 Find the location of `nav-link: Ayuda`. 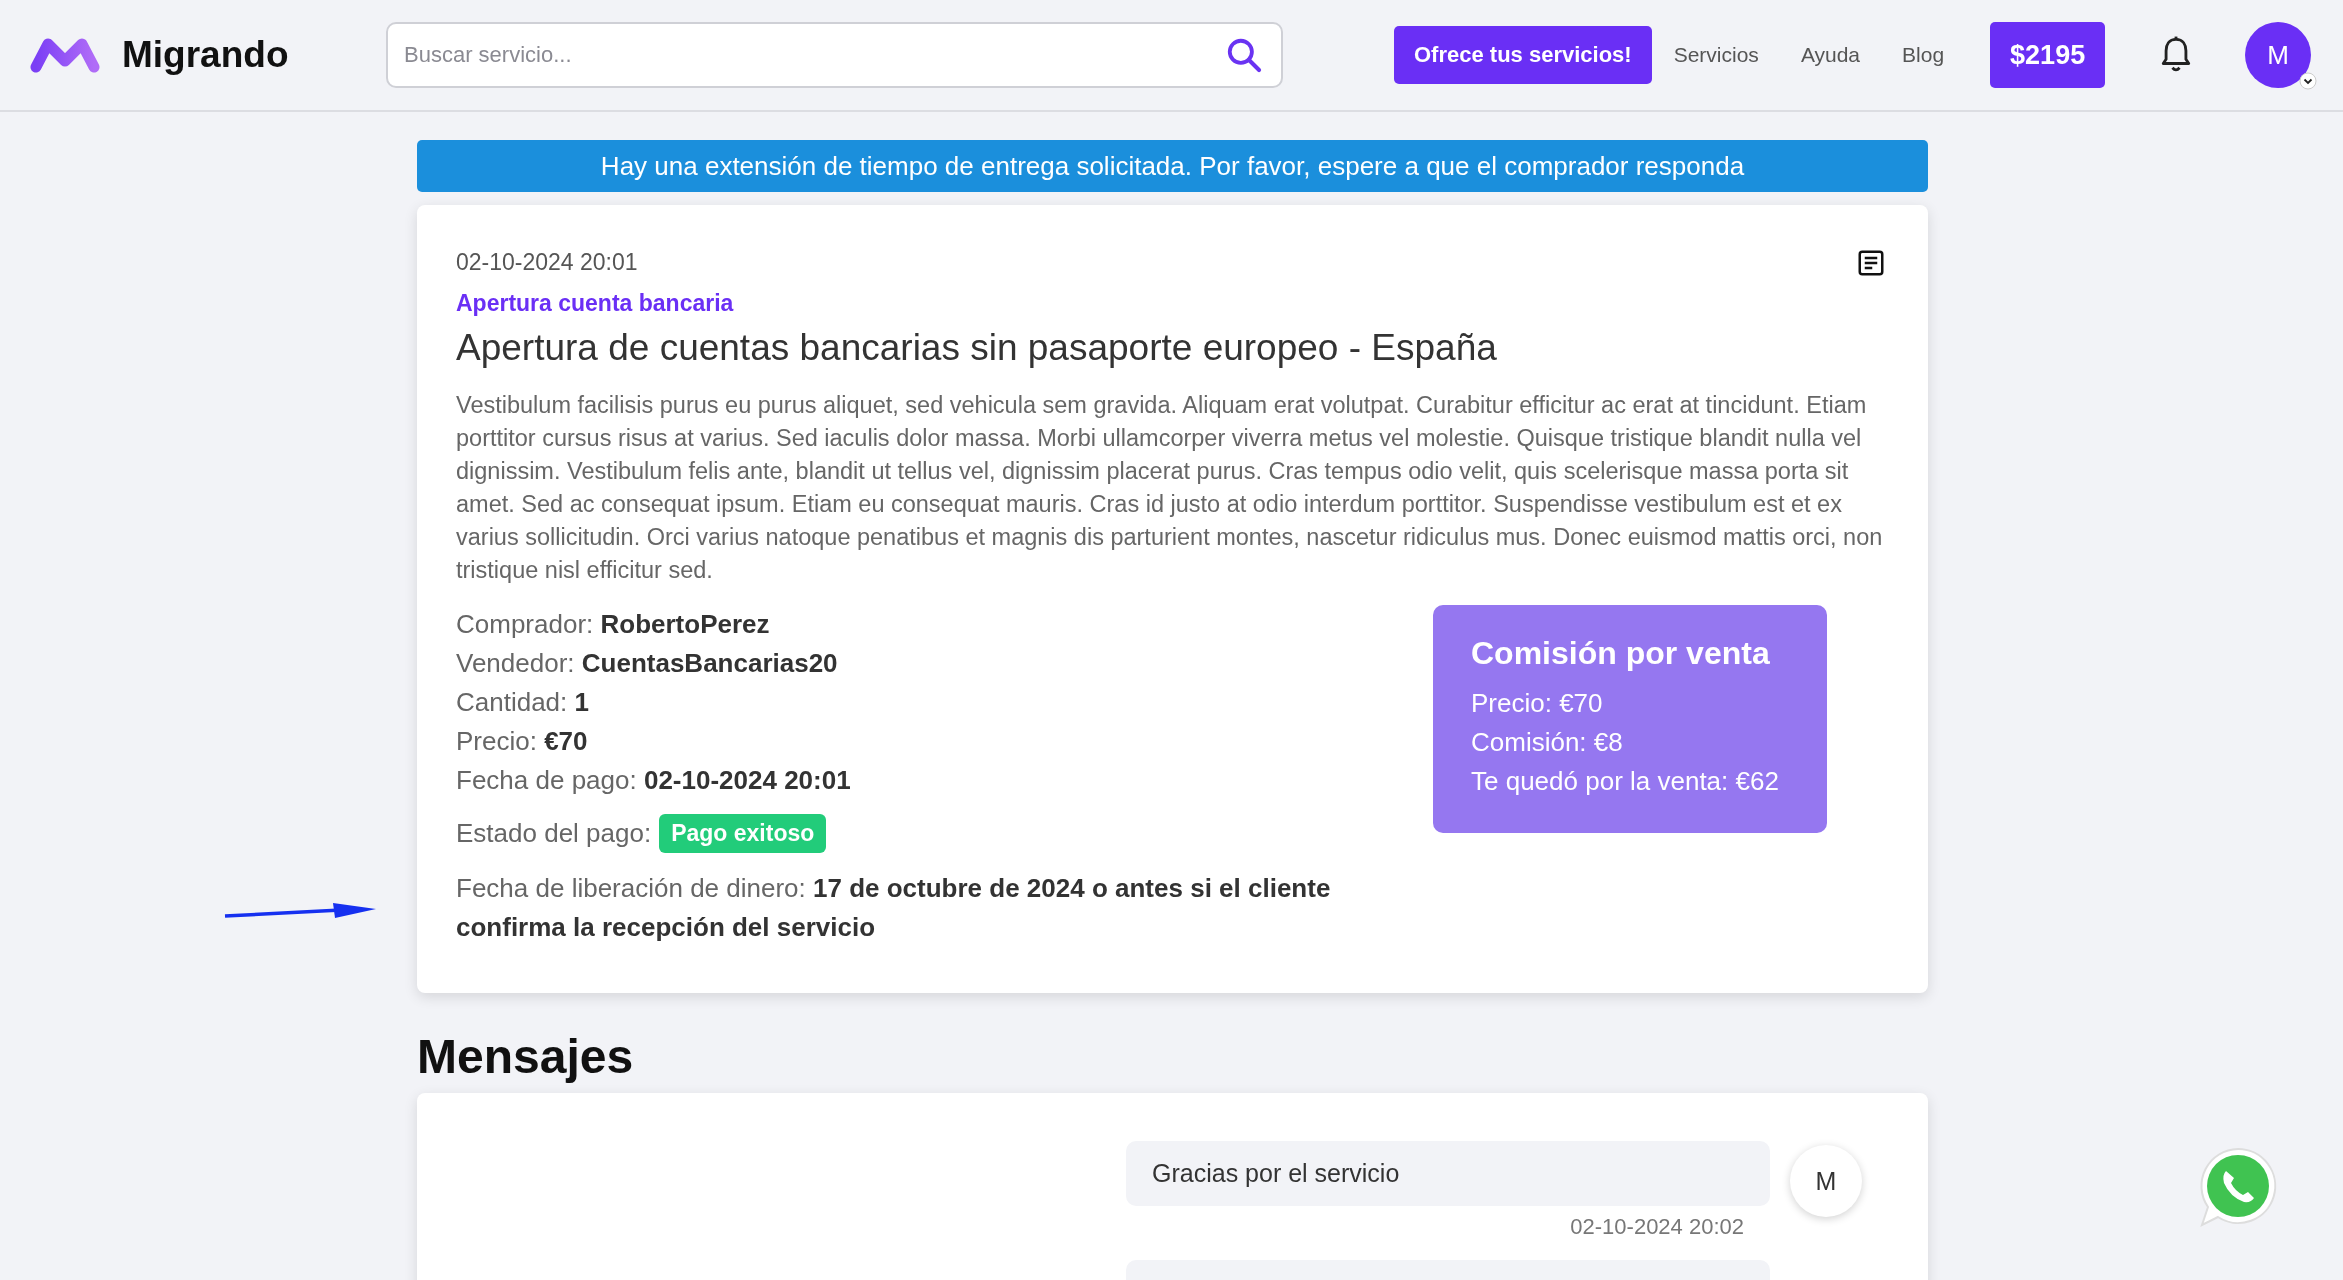

nav-link: Ayuda is located at coordinates (1830, 55).